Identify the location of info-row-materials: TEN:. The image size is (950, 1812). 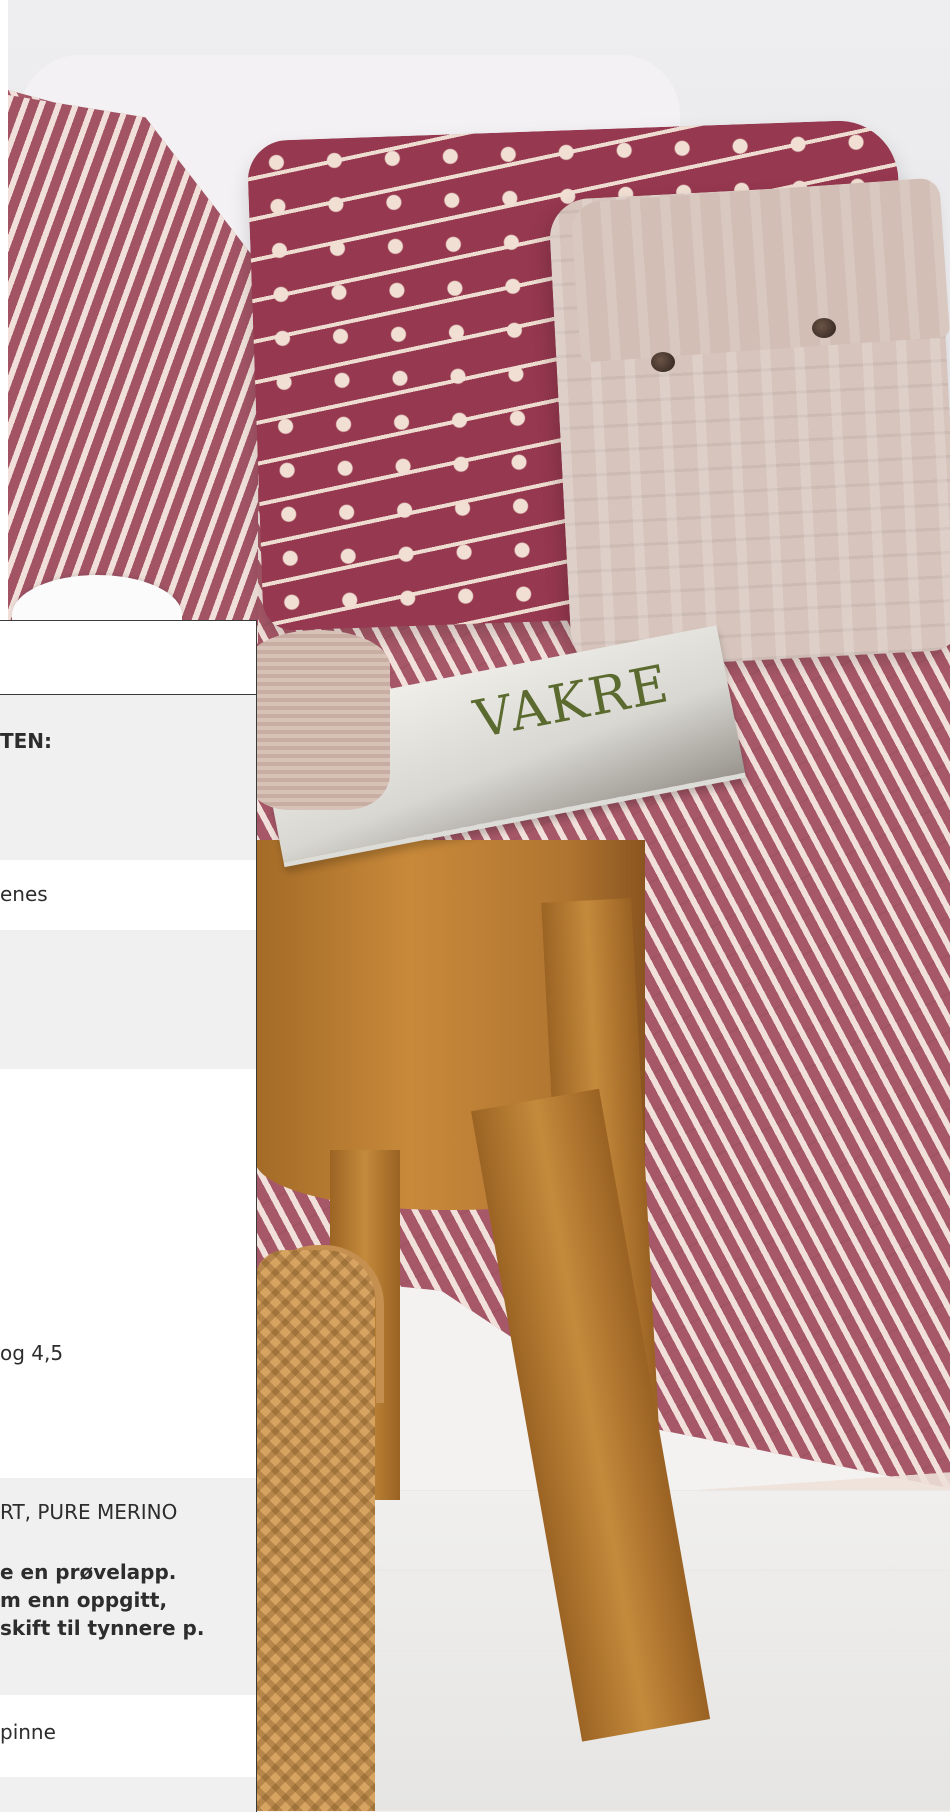
(128, 777).